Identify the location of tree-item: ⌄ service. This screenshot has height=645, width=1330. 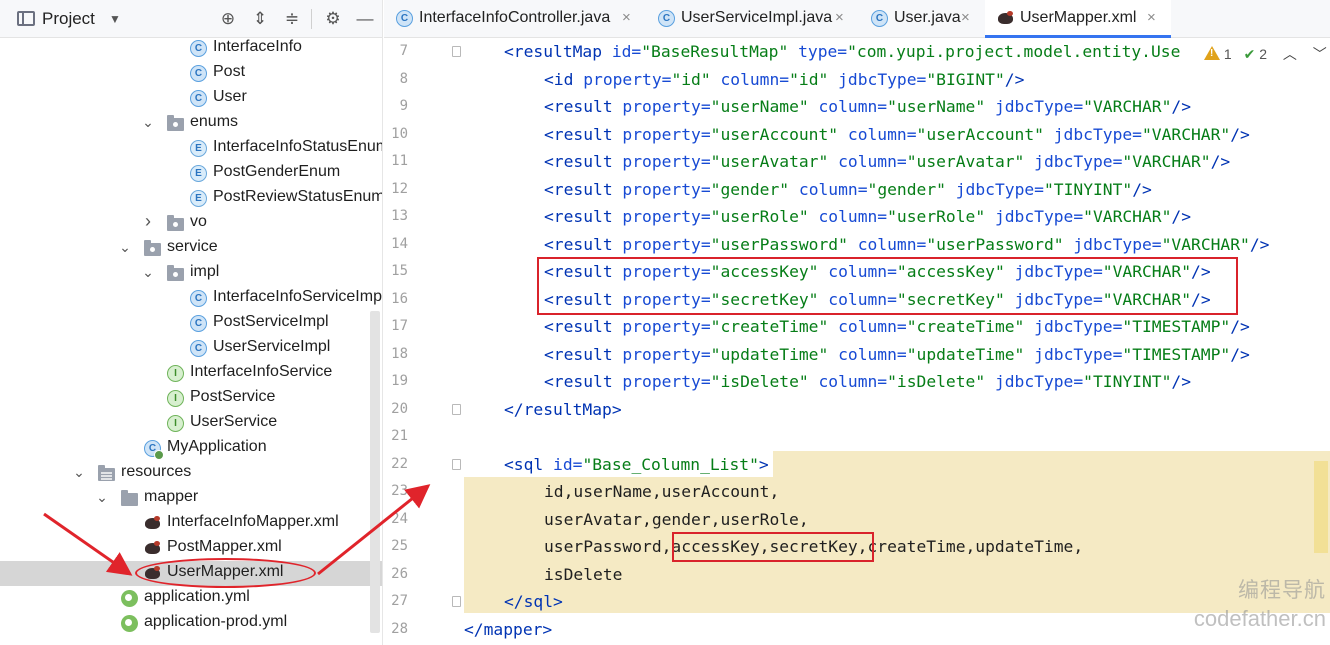
(191, 248).